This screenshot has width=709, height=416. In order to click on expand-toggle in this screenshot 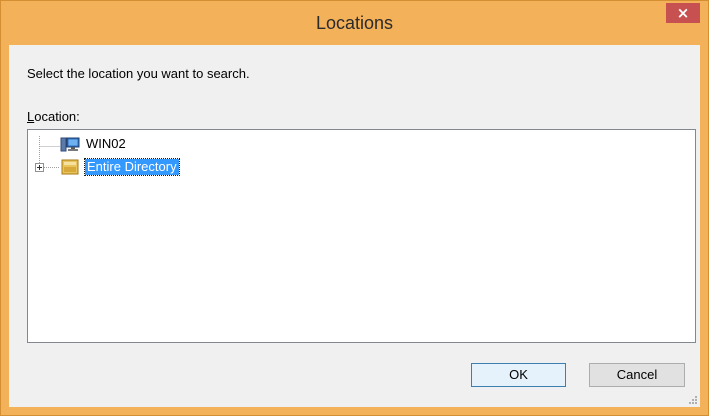, I will do `click(39, 167)`.